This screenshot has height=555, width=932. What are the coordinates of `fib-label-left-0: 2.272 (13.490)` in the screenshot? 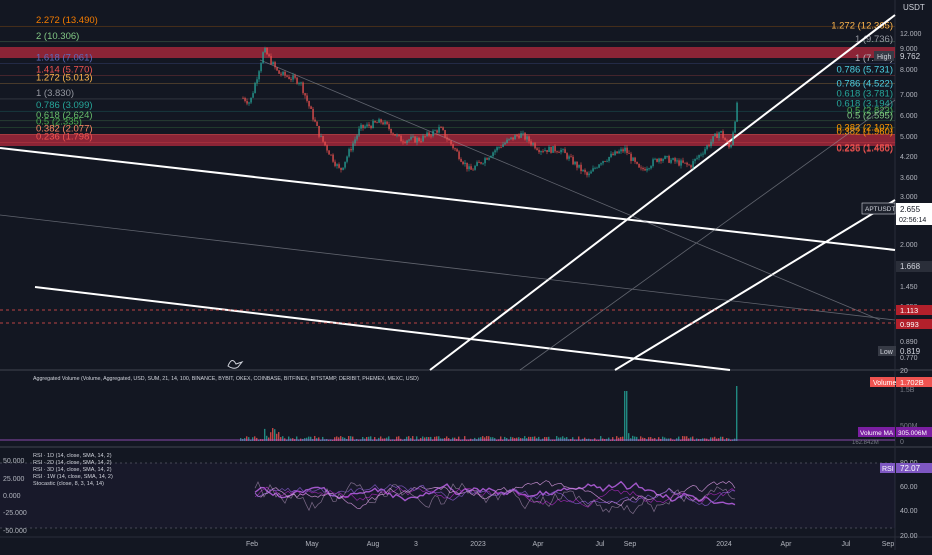 It's located at (67, 20).